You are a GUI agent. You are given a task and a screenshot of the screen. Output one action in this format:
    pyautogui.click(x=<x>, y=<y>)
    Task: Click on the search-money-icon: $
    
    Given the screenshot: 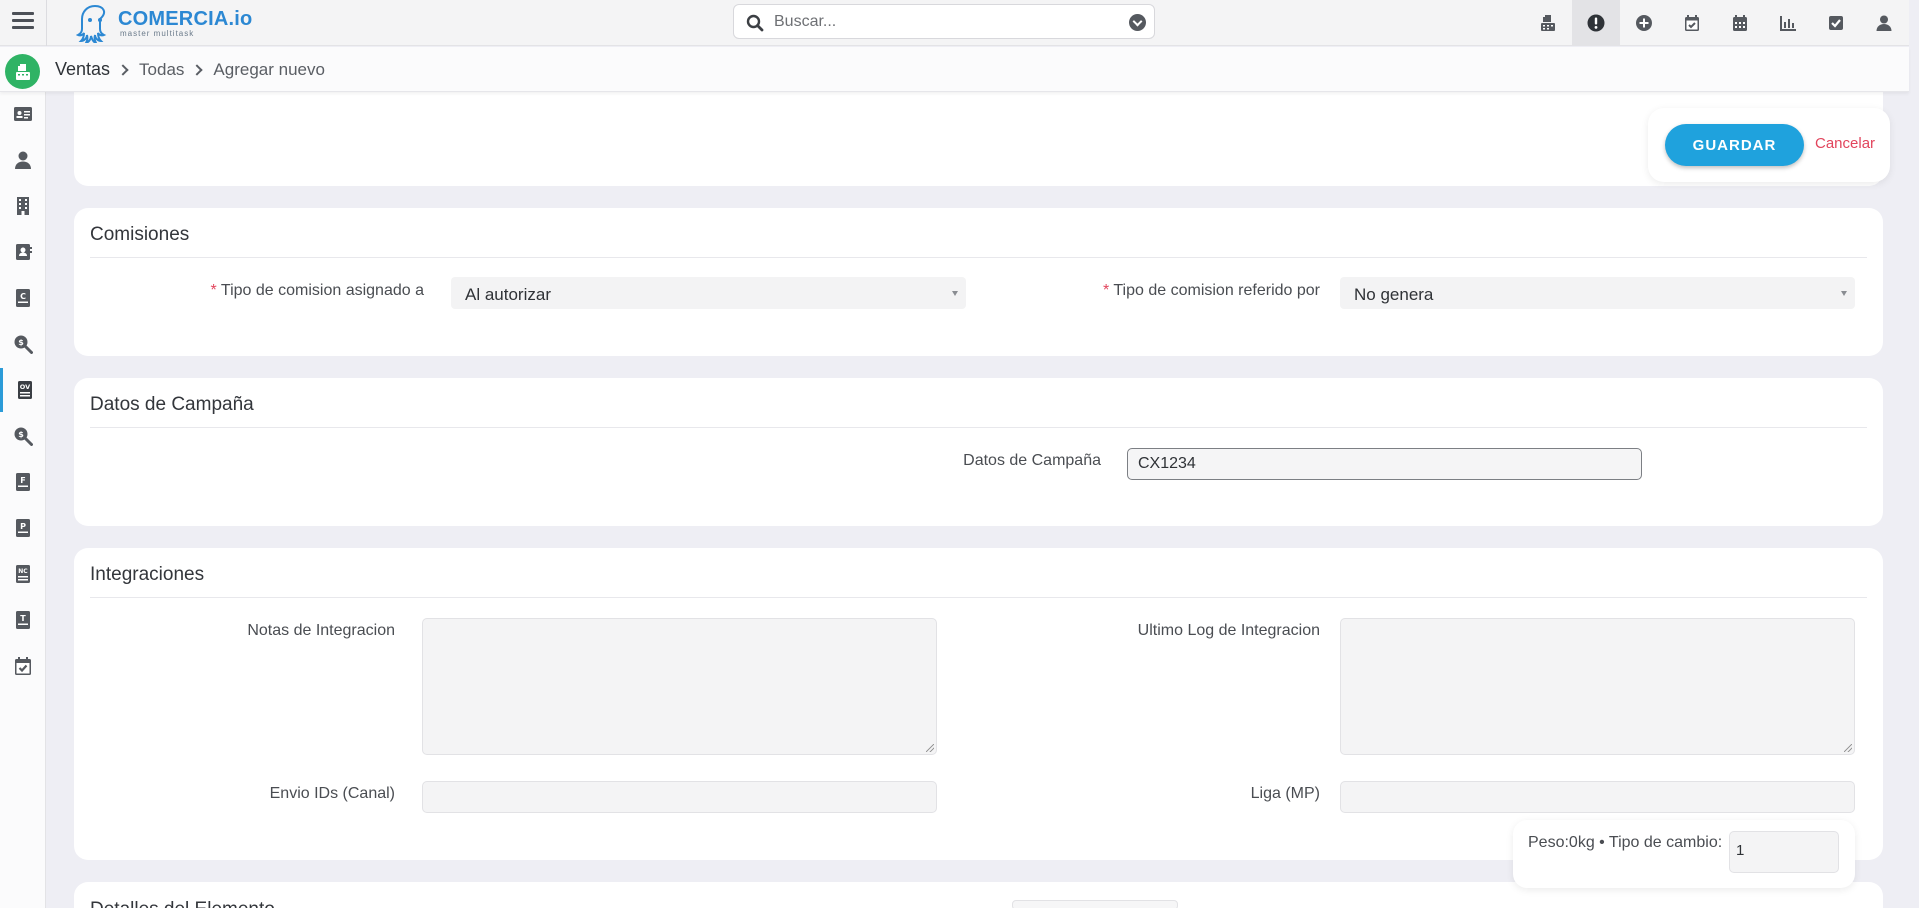 What is the action you would take?
    pyautogui.click(x=23, y=436)
    